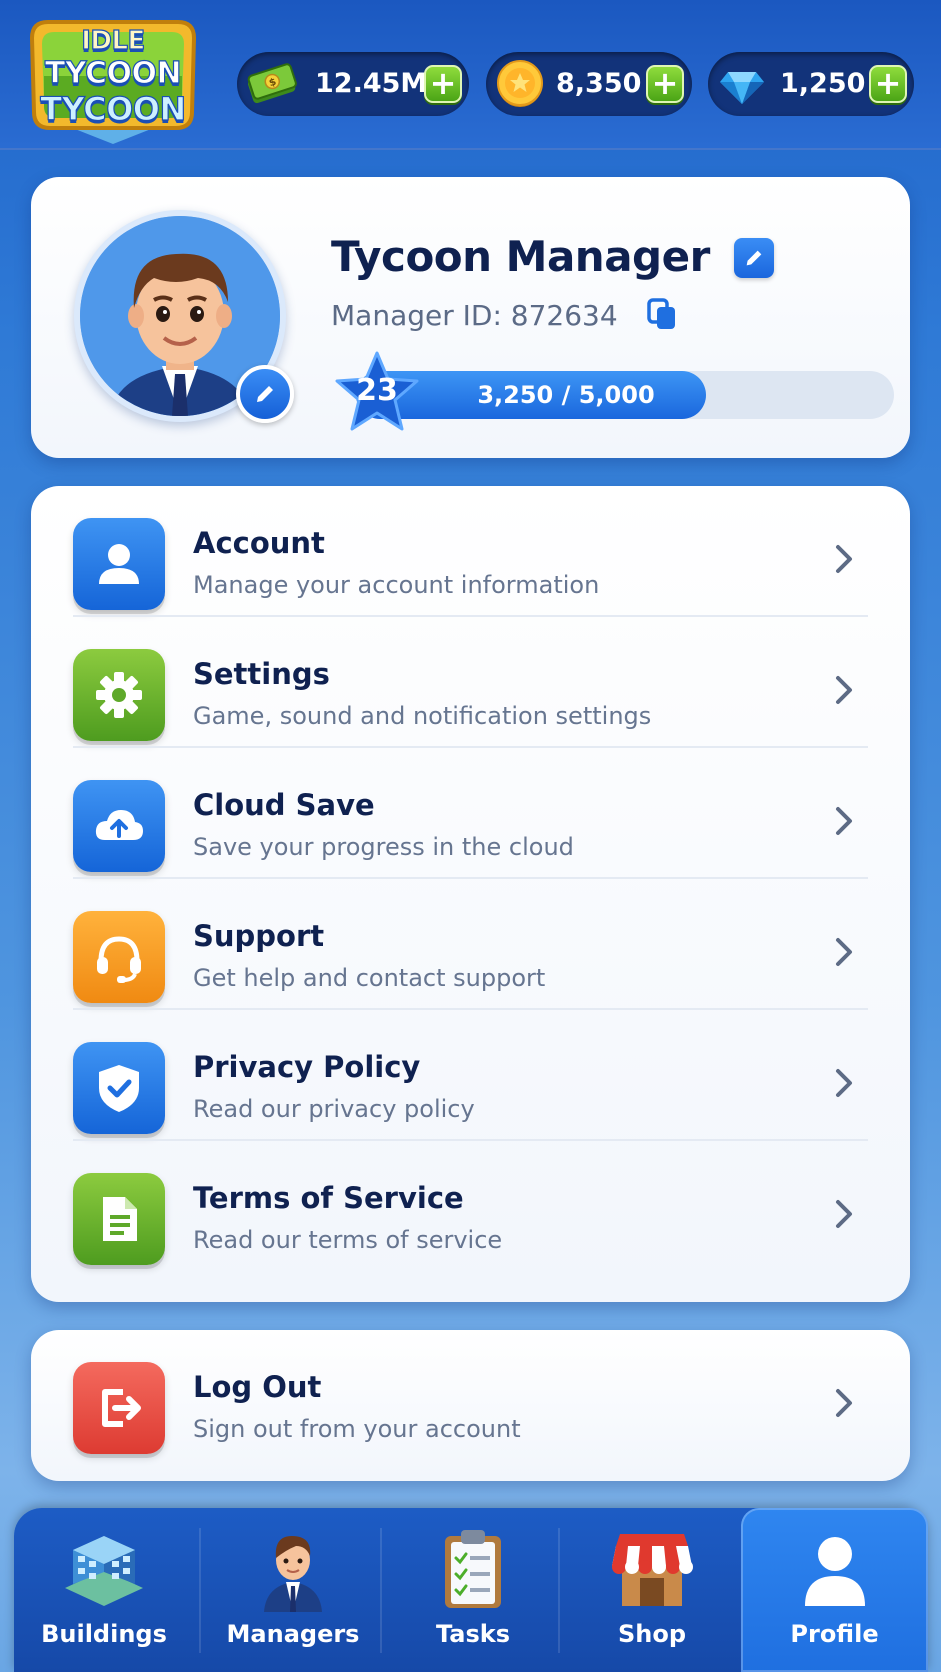 The height and width of the screenshot is (1672, 941). Describe the element at coordinates (261, 674) in the screenshot. I see `menu-item-title: Settings` at that location.